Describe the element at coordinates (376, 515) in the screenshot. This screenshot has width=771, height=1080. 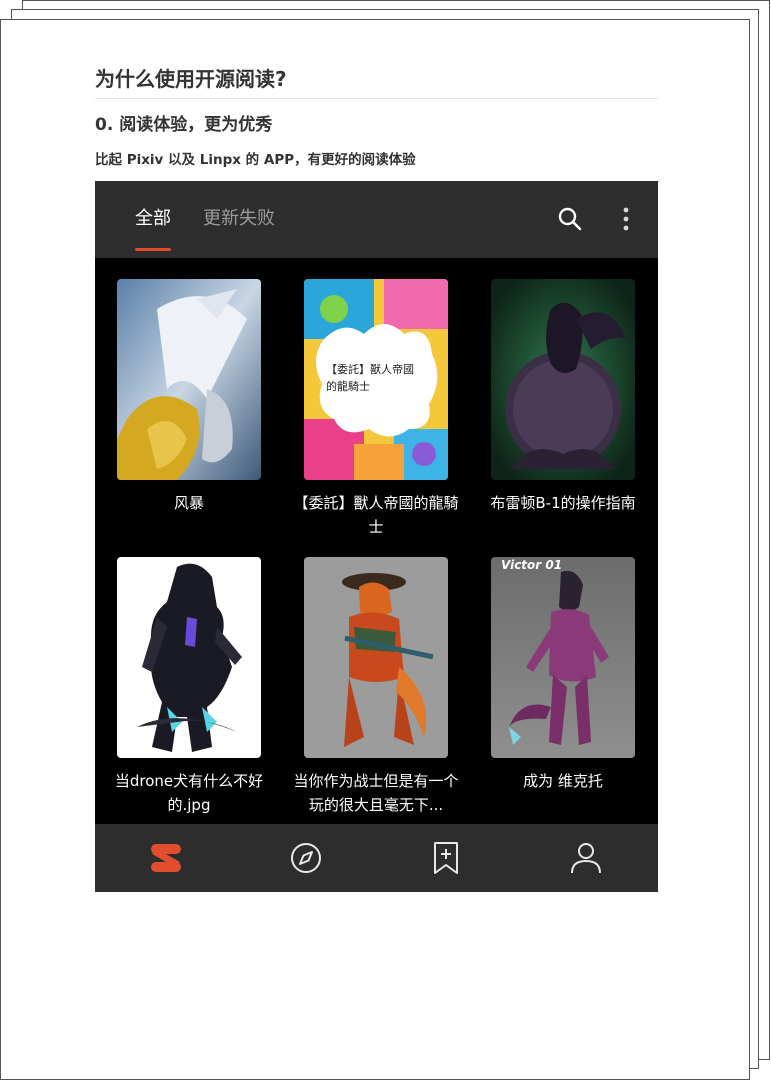
I see `book-title: 【委託】獸人帝國的龍騎士` at that location.